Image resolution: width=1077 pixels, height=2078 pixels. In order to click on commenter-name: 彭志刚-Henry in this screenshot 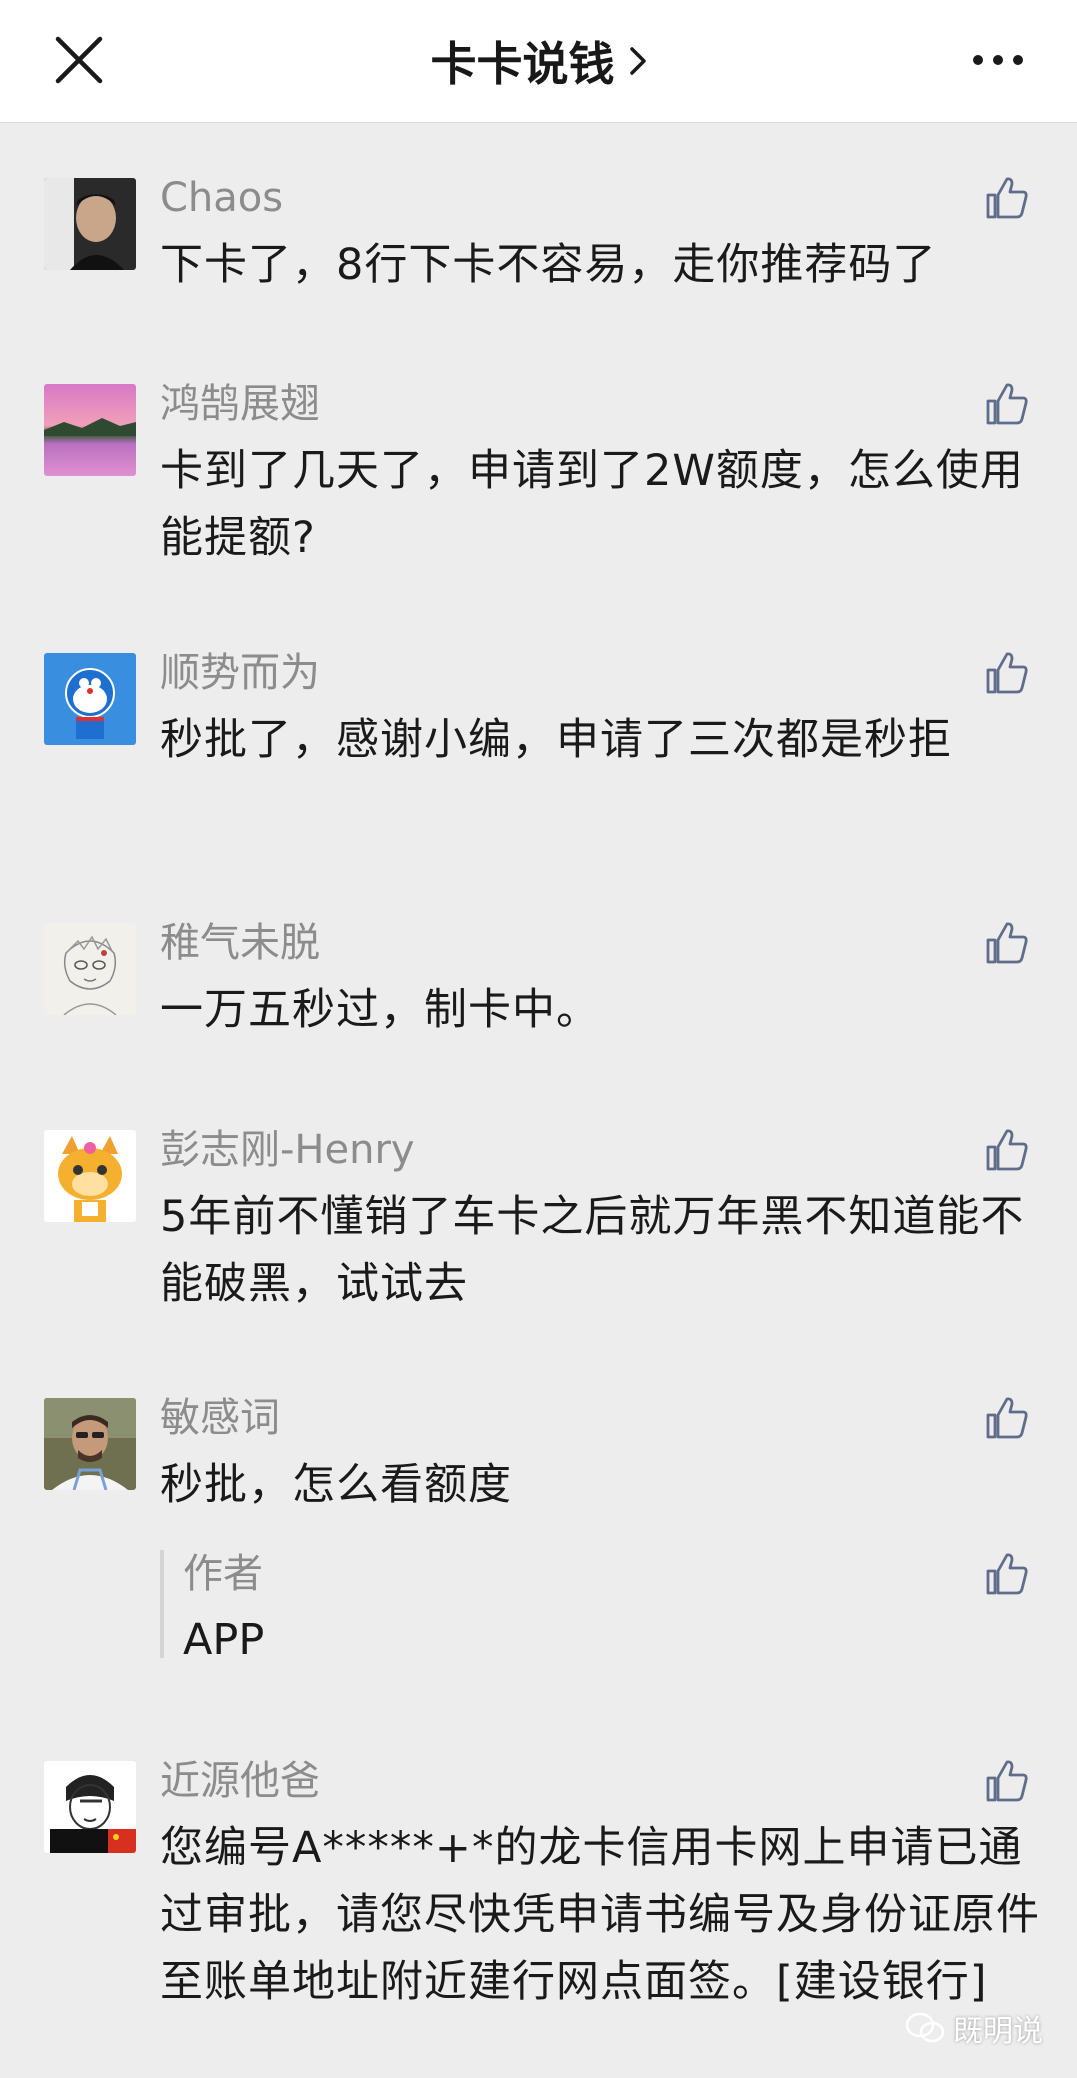, I will do `click(287, 1150)`.